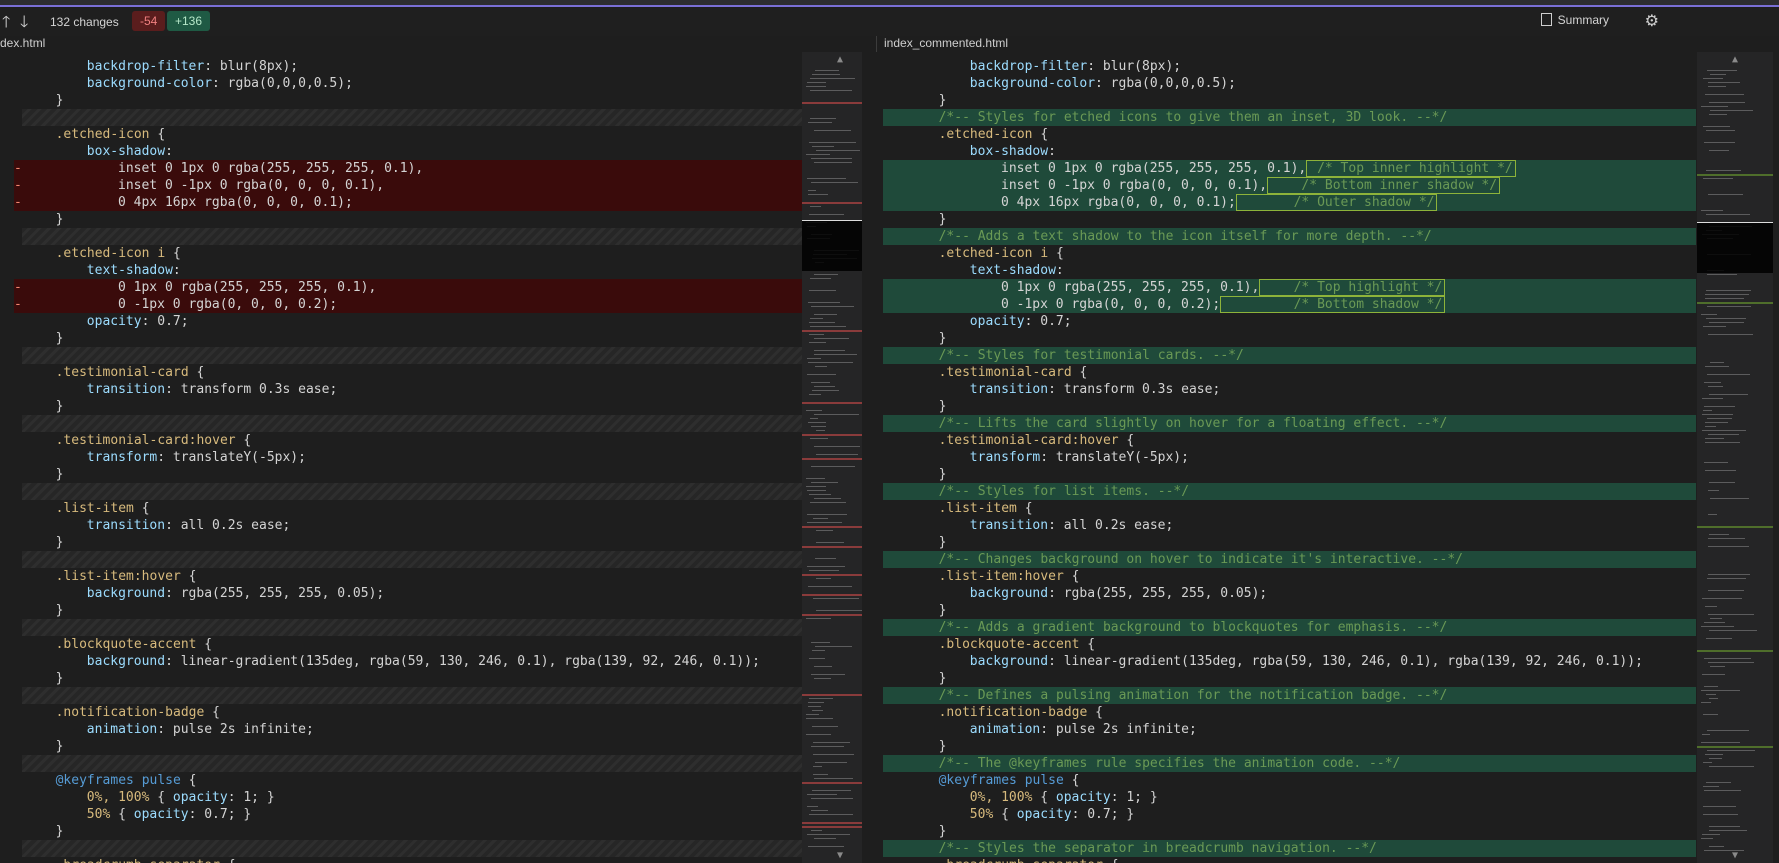 The width and height of the screenshot is (1779, 863). What do you see at coordinates (1020, 321) in the screenshot?
I see `code-text: opacity: 0.7;` at bounding box center [1020, 321].